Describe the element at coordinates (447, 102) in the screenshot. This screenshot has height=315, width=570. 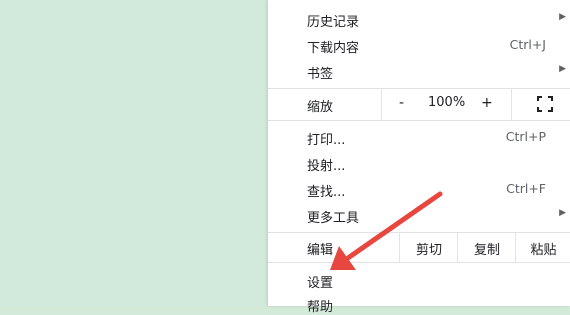
I see `zoom-level: 100%` at that location.